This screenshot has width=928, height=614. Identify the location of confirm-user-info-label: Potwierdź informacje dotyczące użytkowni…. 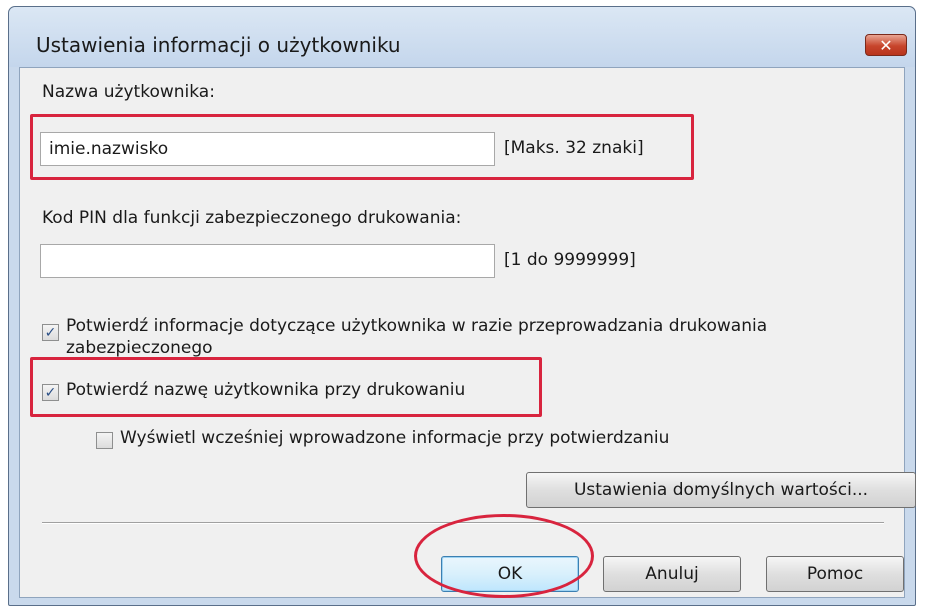
(417, 326).